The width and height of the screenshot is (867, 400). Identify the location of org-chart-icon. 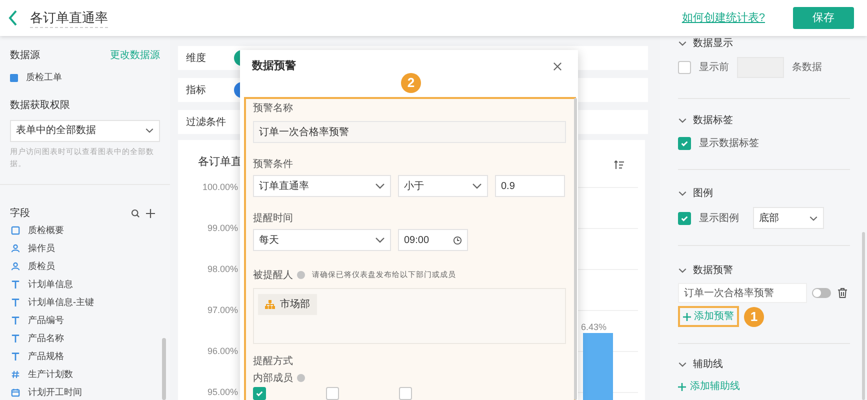
(270, 304).